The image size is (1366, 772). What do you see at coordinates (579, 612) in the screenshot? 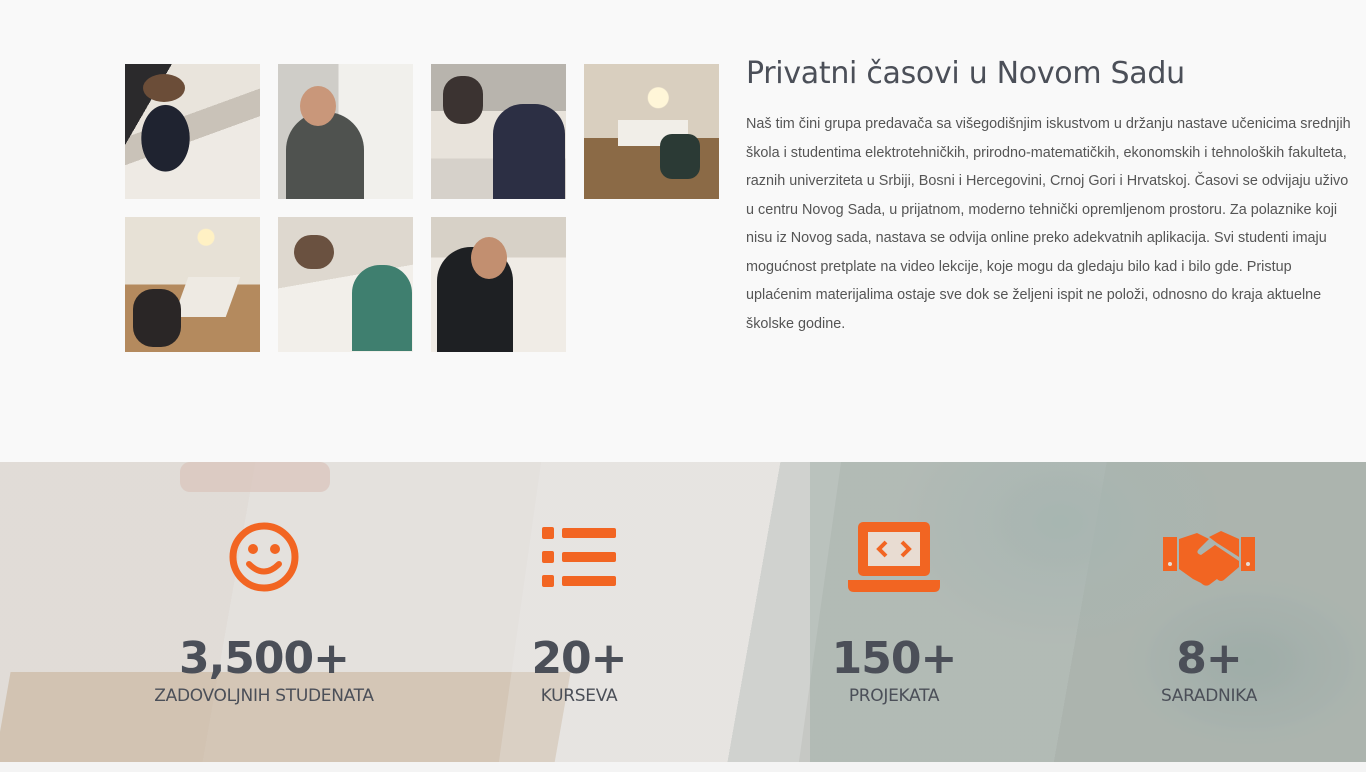
I see `stat-courses: 20+ KURSEVA` at bounding box center [579, 612].